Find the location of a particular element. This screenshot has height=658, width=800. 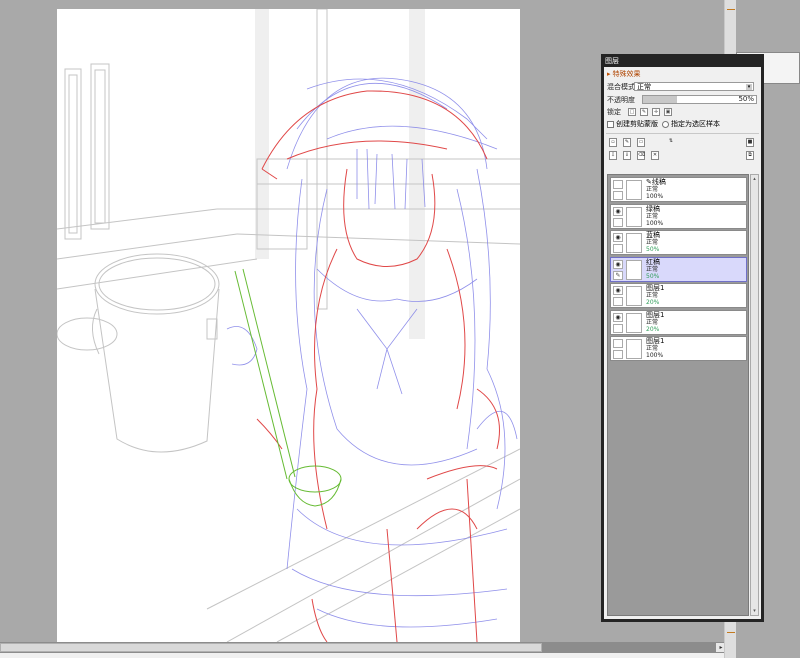

new-layer-icon: ▫ is located at coordinates (613, 142).